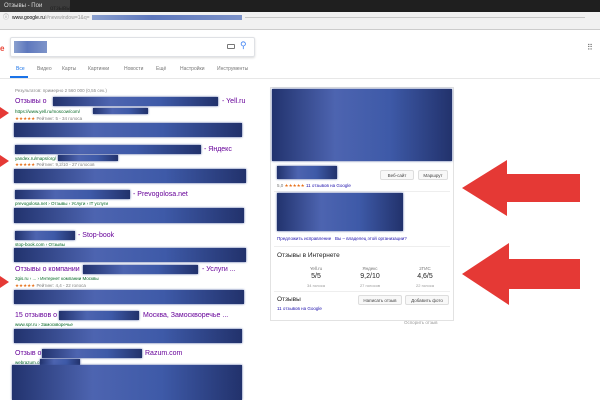 This screenshot has width=600, height=400. Describe the element at coordinates (243, 45) in the screenshot. I see `search-icon: ⚲` at that location.